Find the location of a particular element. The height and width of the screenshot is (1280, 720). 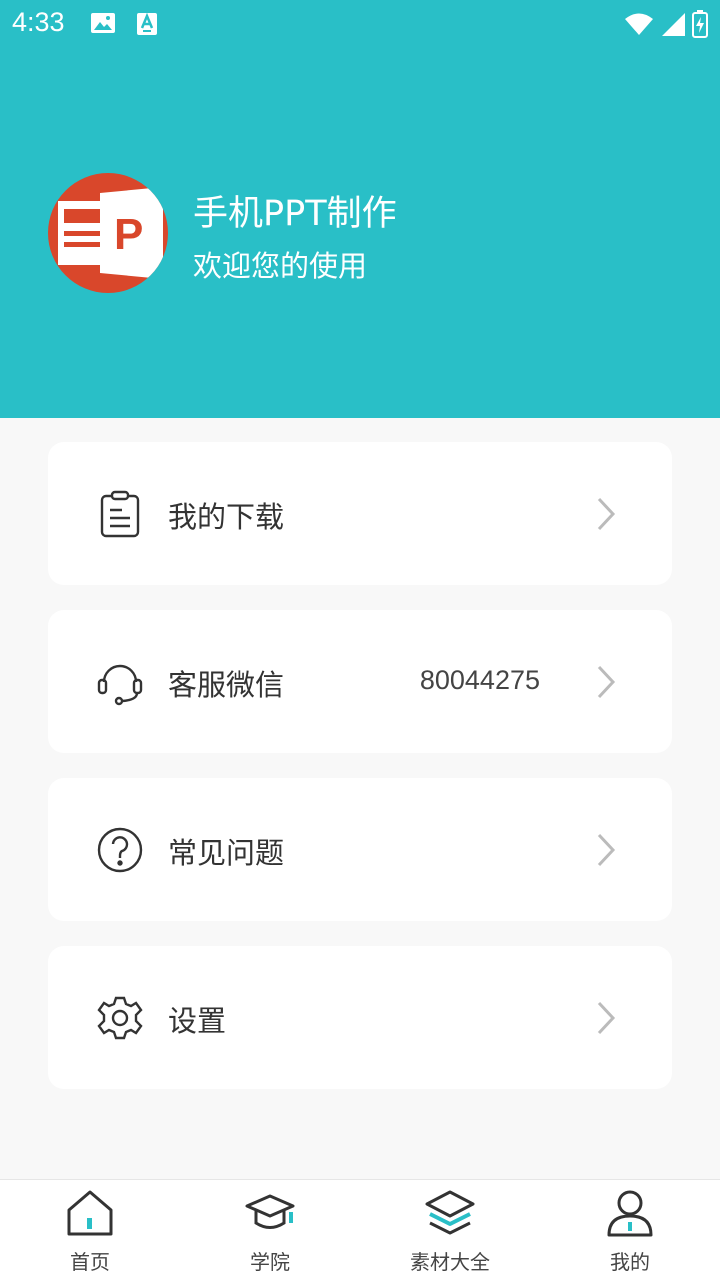

bottom-navigation: 首页 学院 素材大全 我的 is located at coordinates (360, 1229).